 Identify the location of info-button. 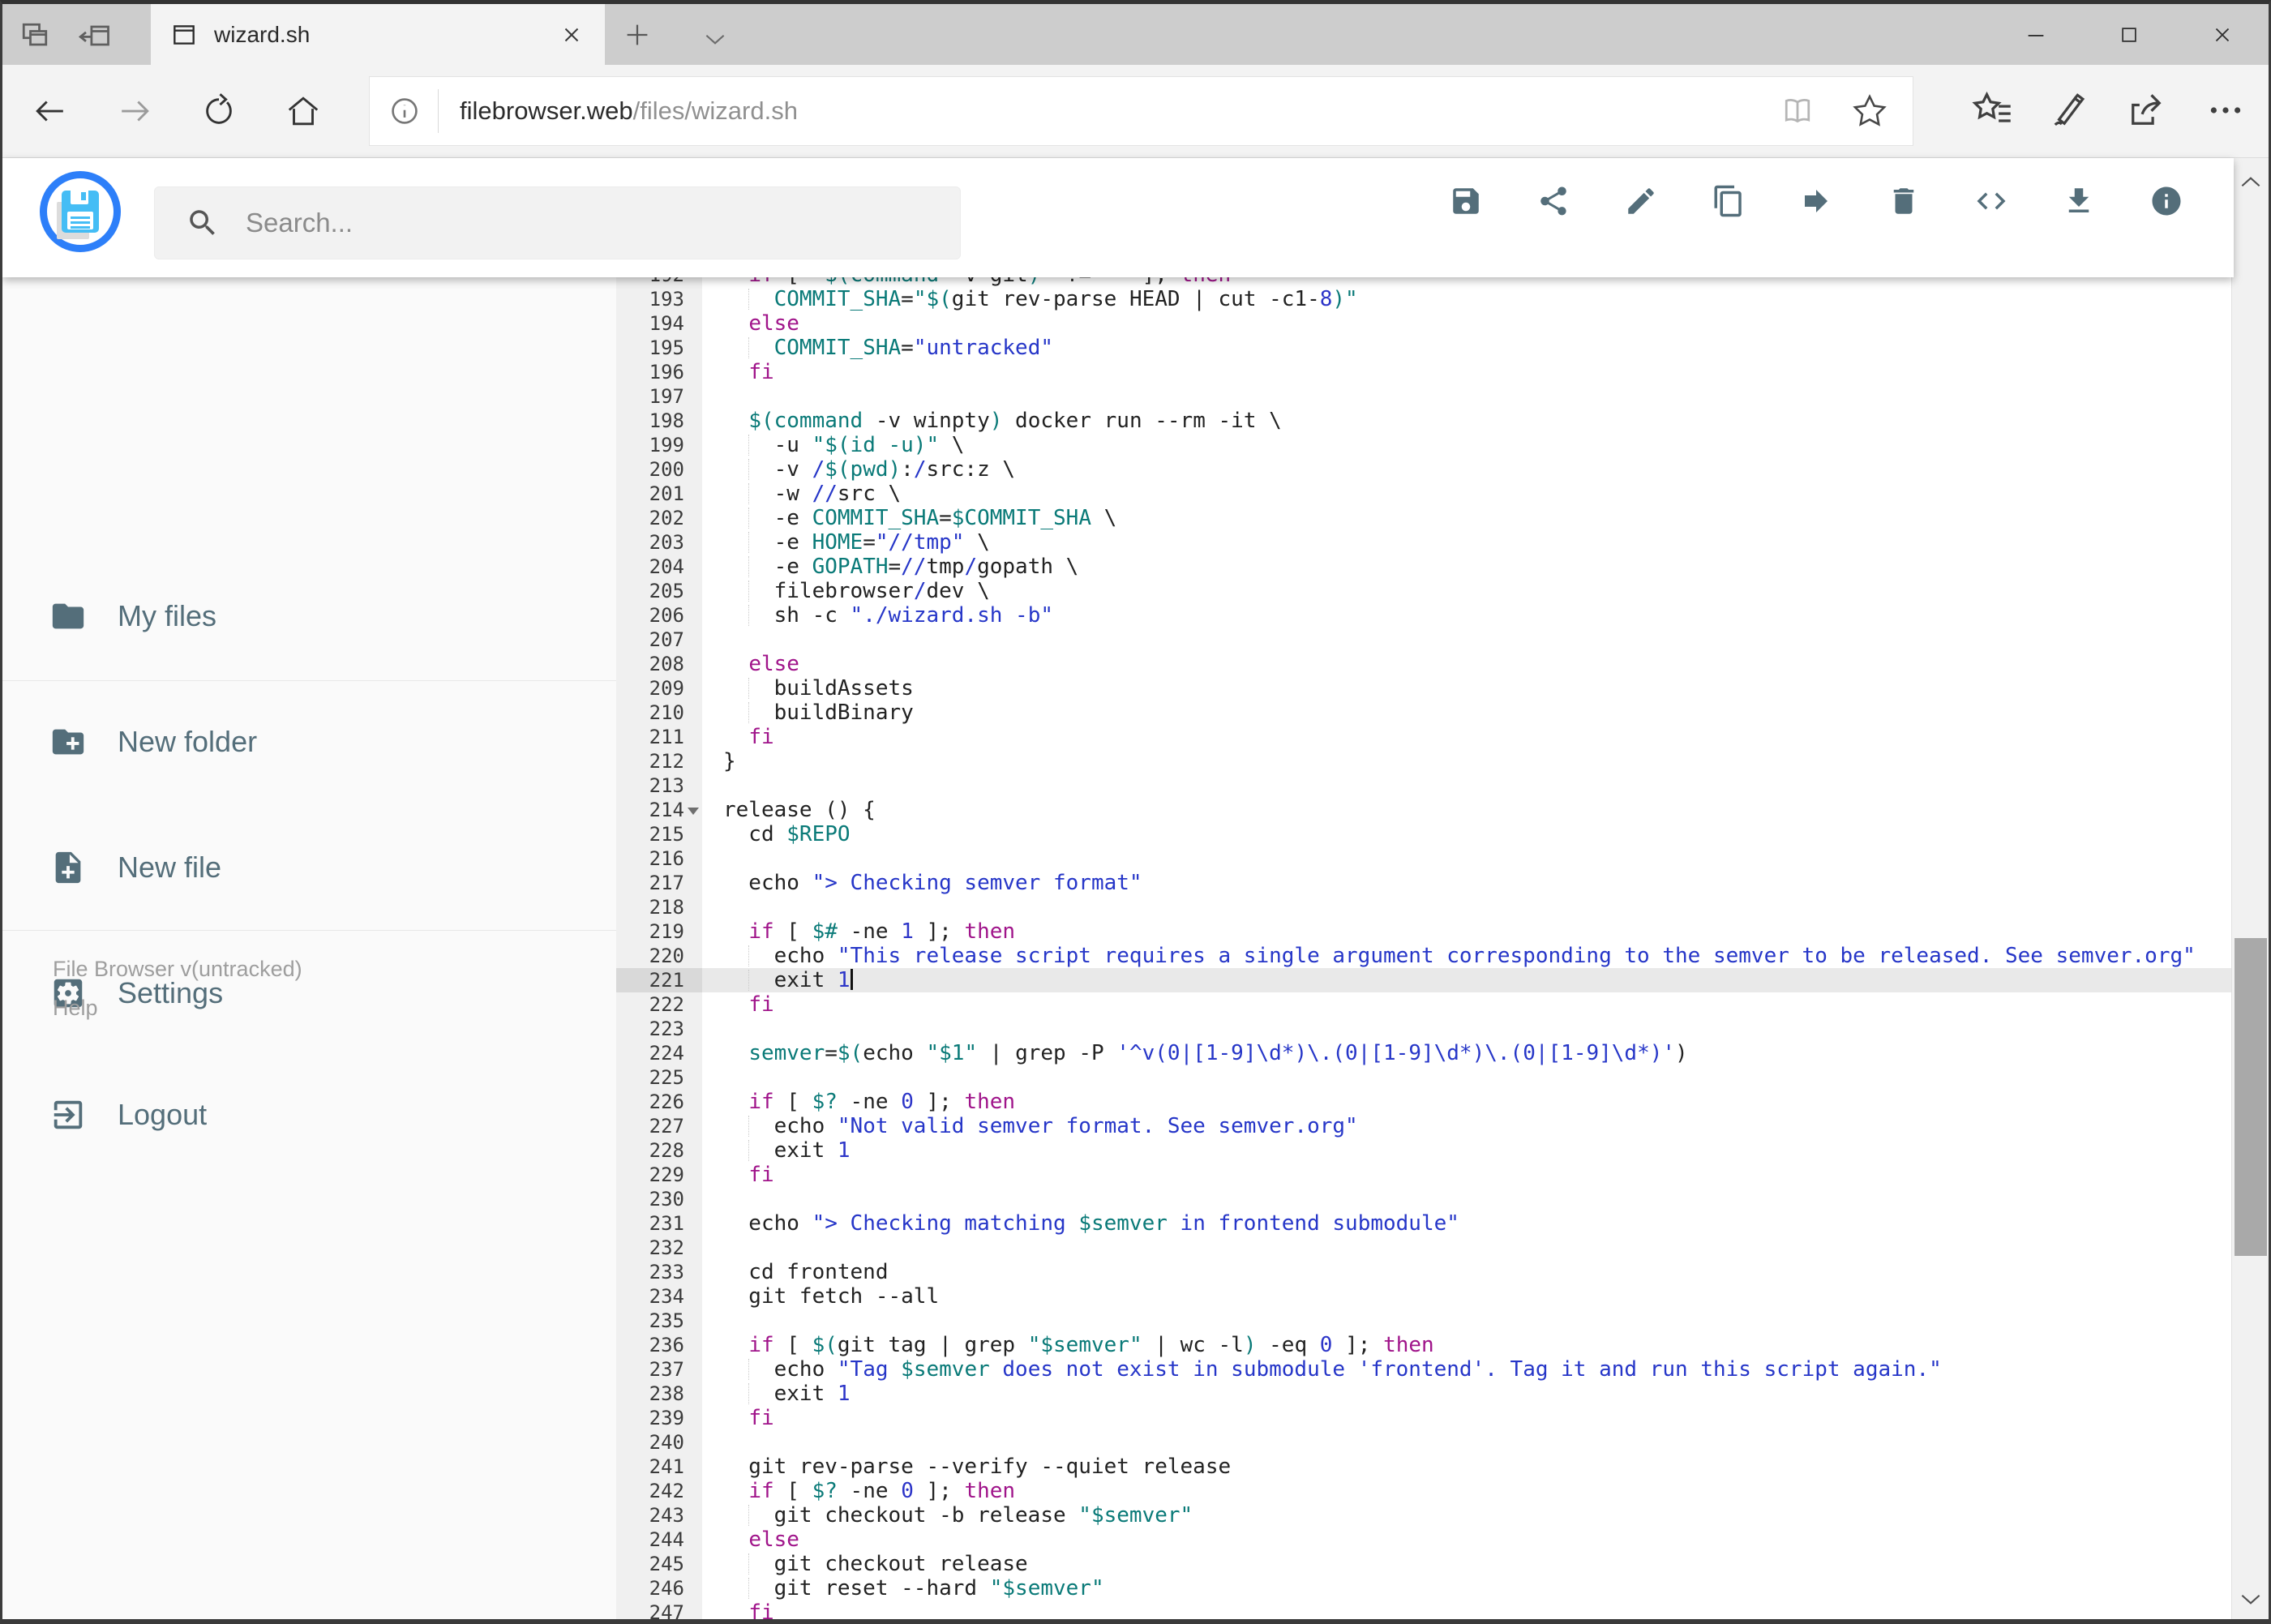
(2166, 201).